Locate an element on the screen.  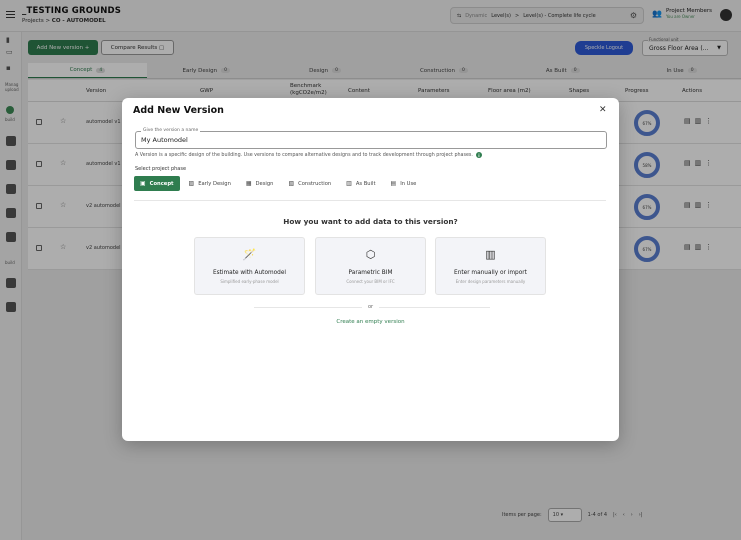
in-use-icon: ▤ is located at coordinates (393, 183).